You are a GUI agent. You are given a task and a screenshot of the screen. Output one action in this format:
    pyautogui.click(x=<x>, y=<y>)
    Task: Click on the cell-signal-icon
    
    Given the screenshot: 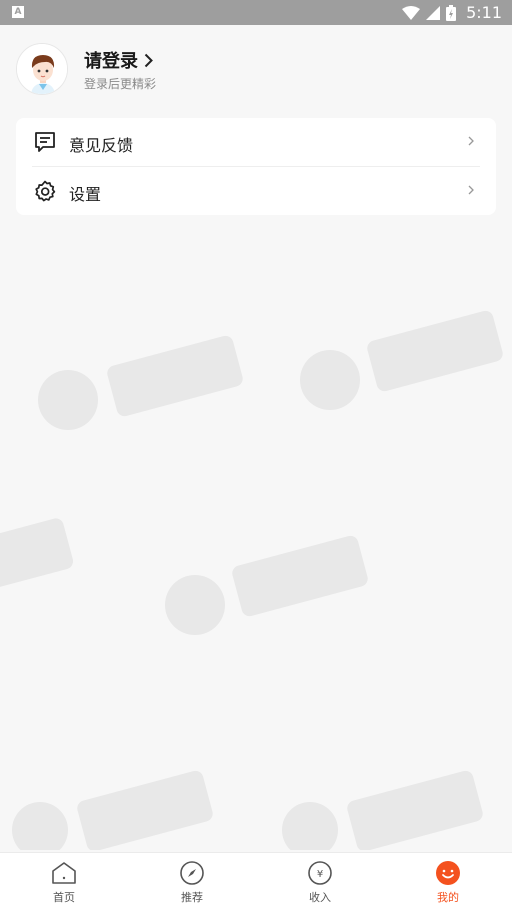 What is the action you would take?
    pyautogui.click(x=433, y=12)
    